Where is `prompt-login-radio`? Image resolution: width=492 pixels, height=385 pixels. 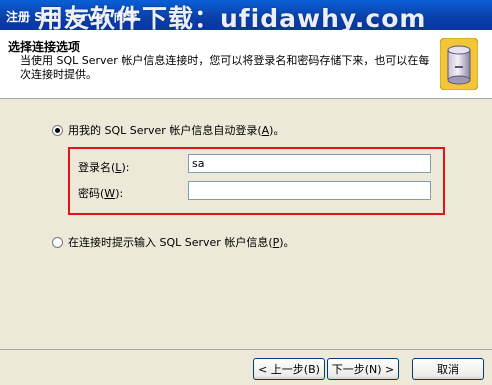 prompt-login-radio is located at coordinates (57, 242).